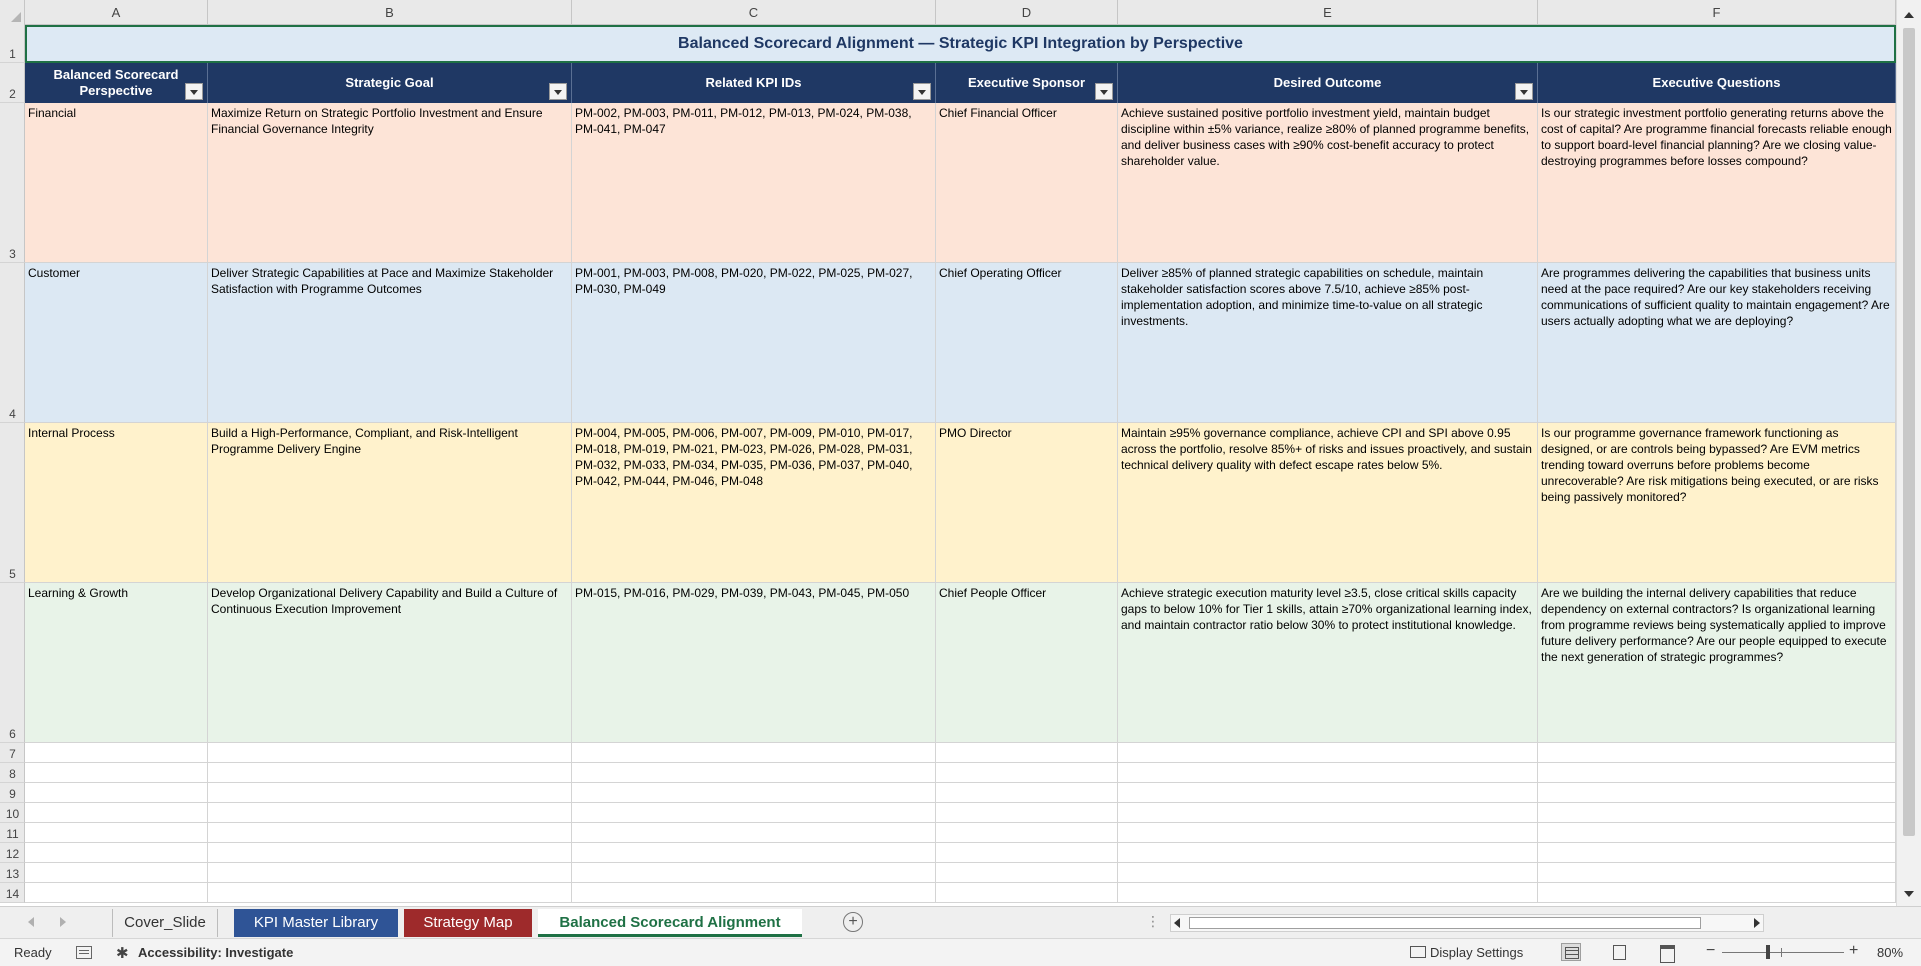 This screenshot has width=1921, height=966. Describe the element at coordinates (1768, 952) in the screenshot. I see `zoom-slider-thumb` at that location.